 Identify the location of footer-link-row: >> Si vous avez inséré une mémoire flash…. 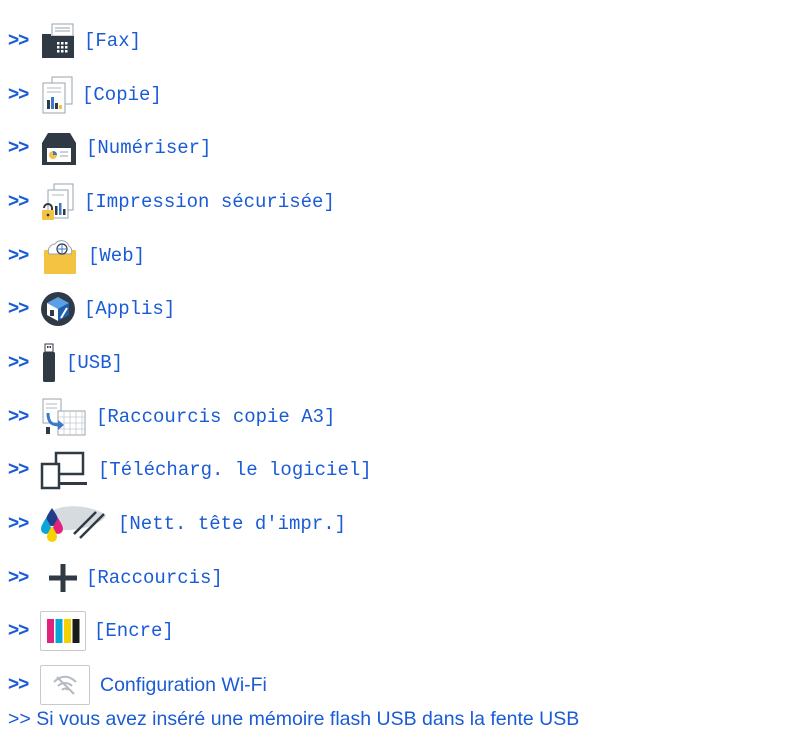
(398, 720).